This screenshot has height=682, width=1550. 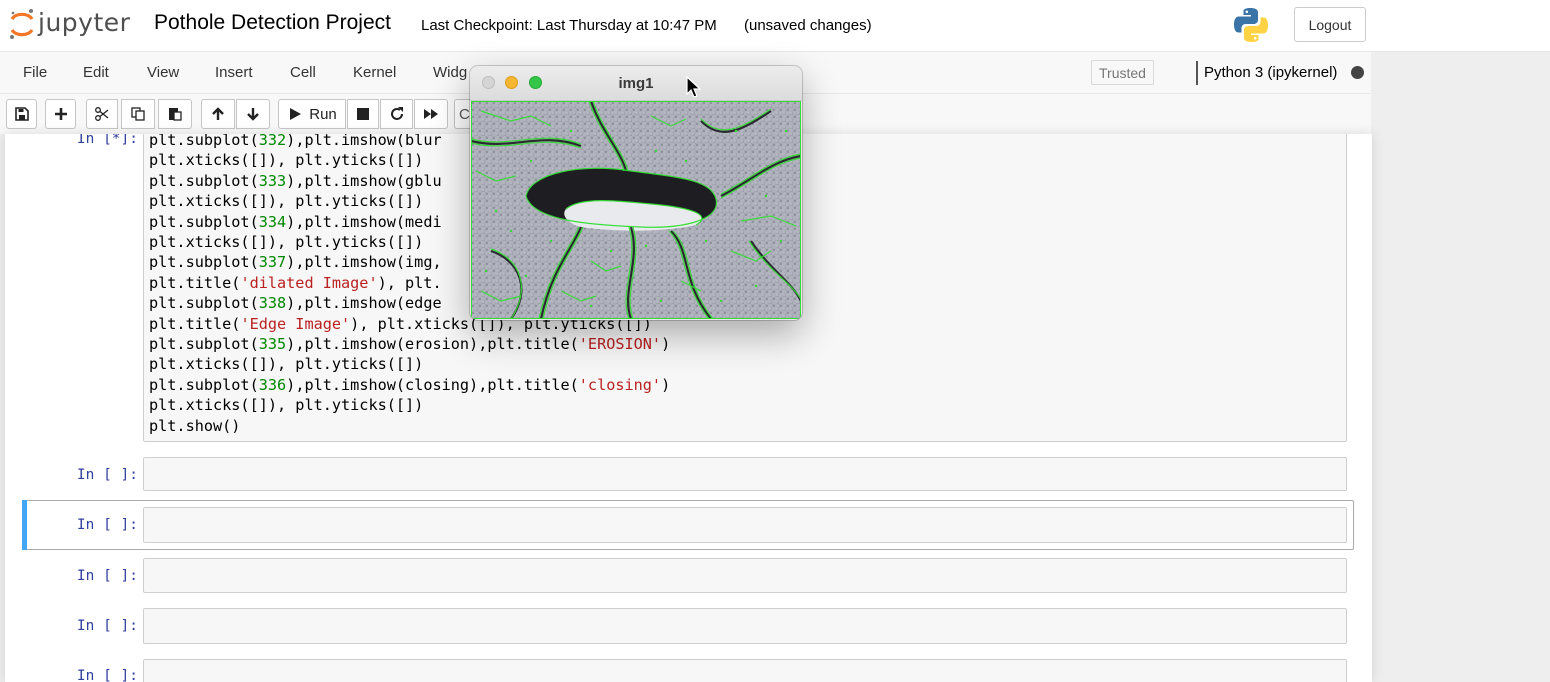 I want to click on menu-view: View, so click(x=163, y=72).